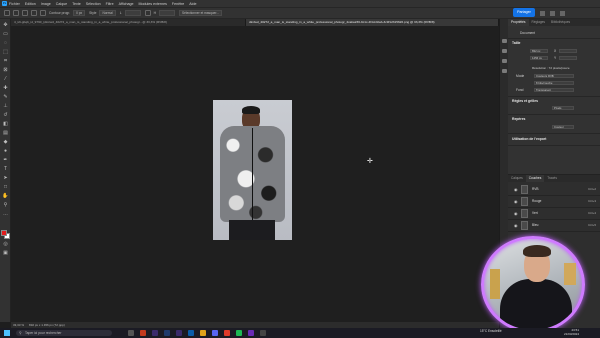 This screenshot has height=338, width=600. What do you see at coordinates (5, 115) in the screenshot?
I see `history-brush-icon: ↺` at bounding box center [5, 115].